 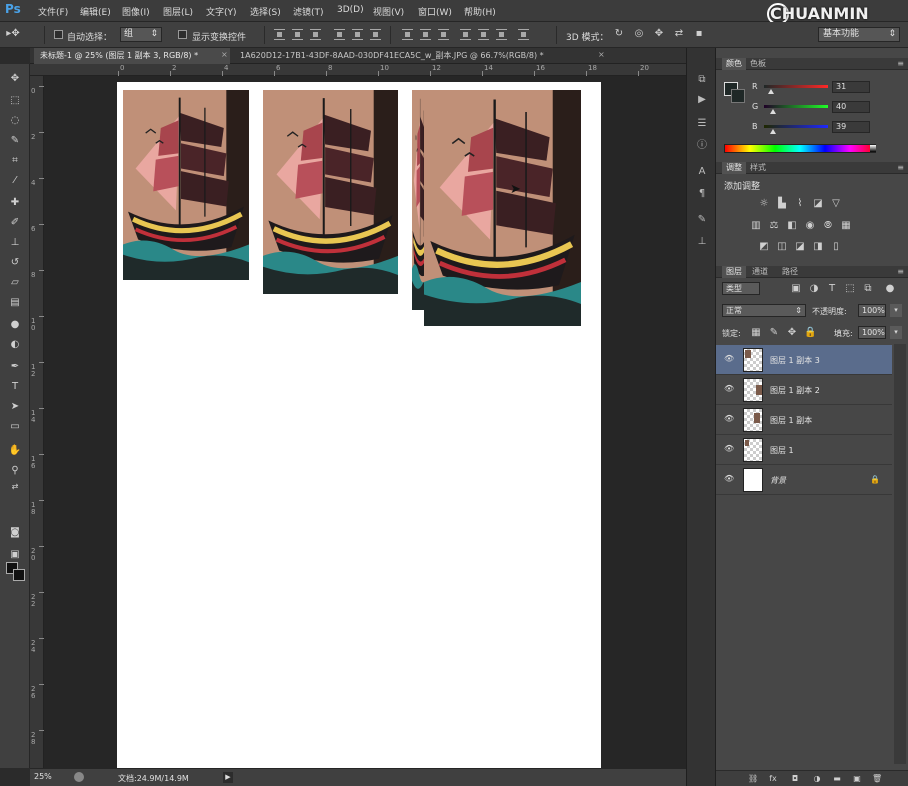 What do you see at coordinates (224, 54) in the screenshot?
I see `close-icon: ×` at bounding box center [224, 54].